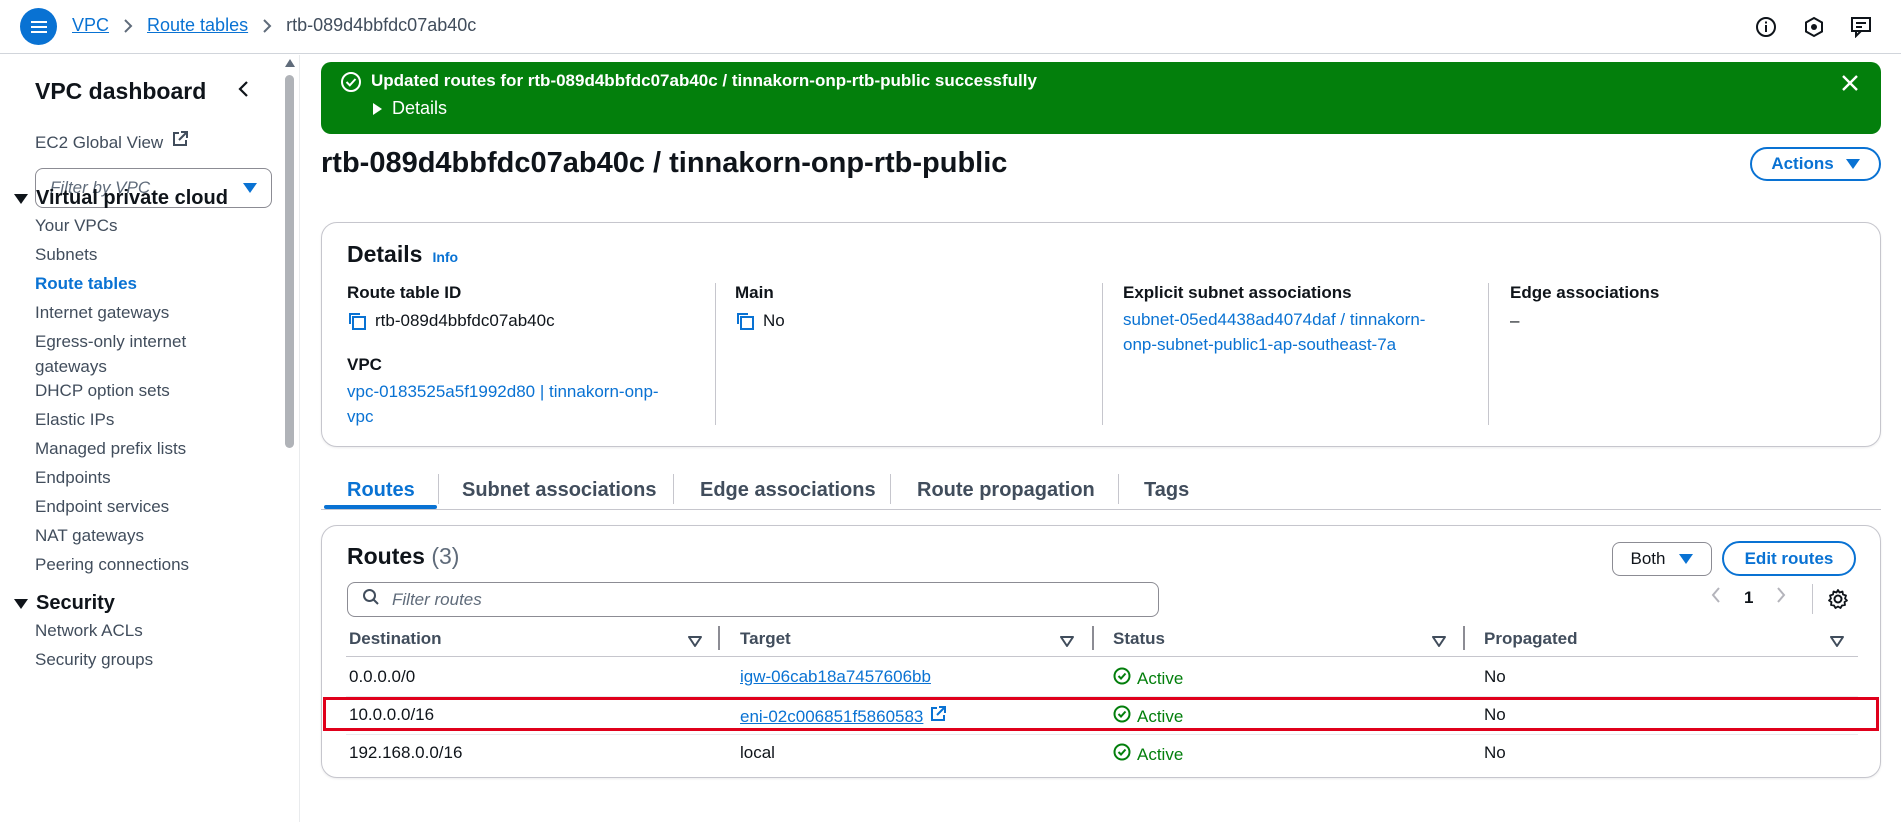 The width and height of the screenshot is (1901, 822). I want to click on tab-tags: Tags, so click(1166, 490).